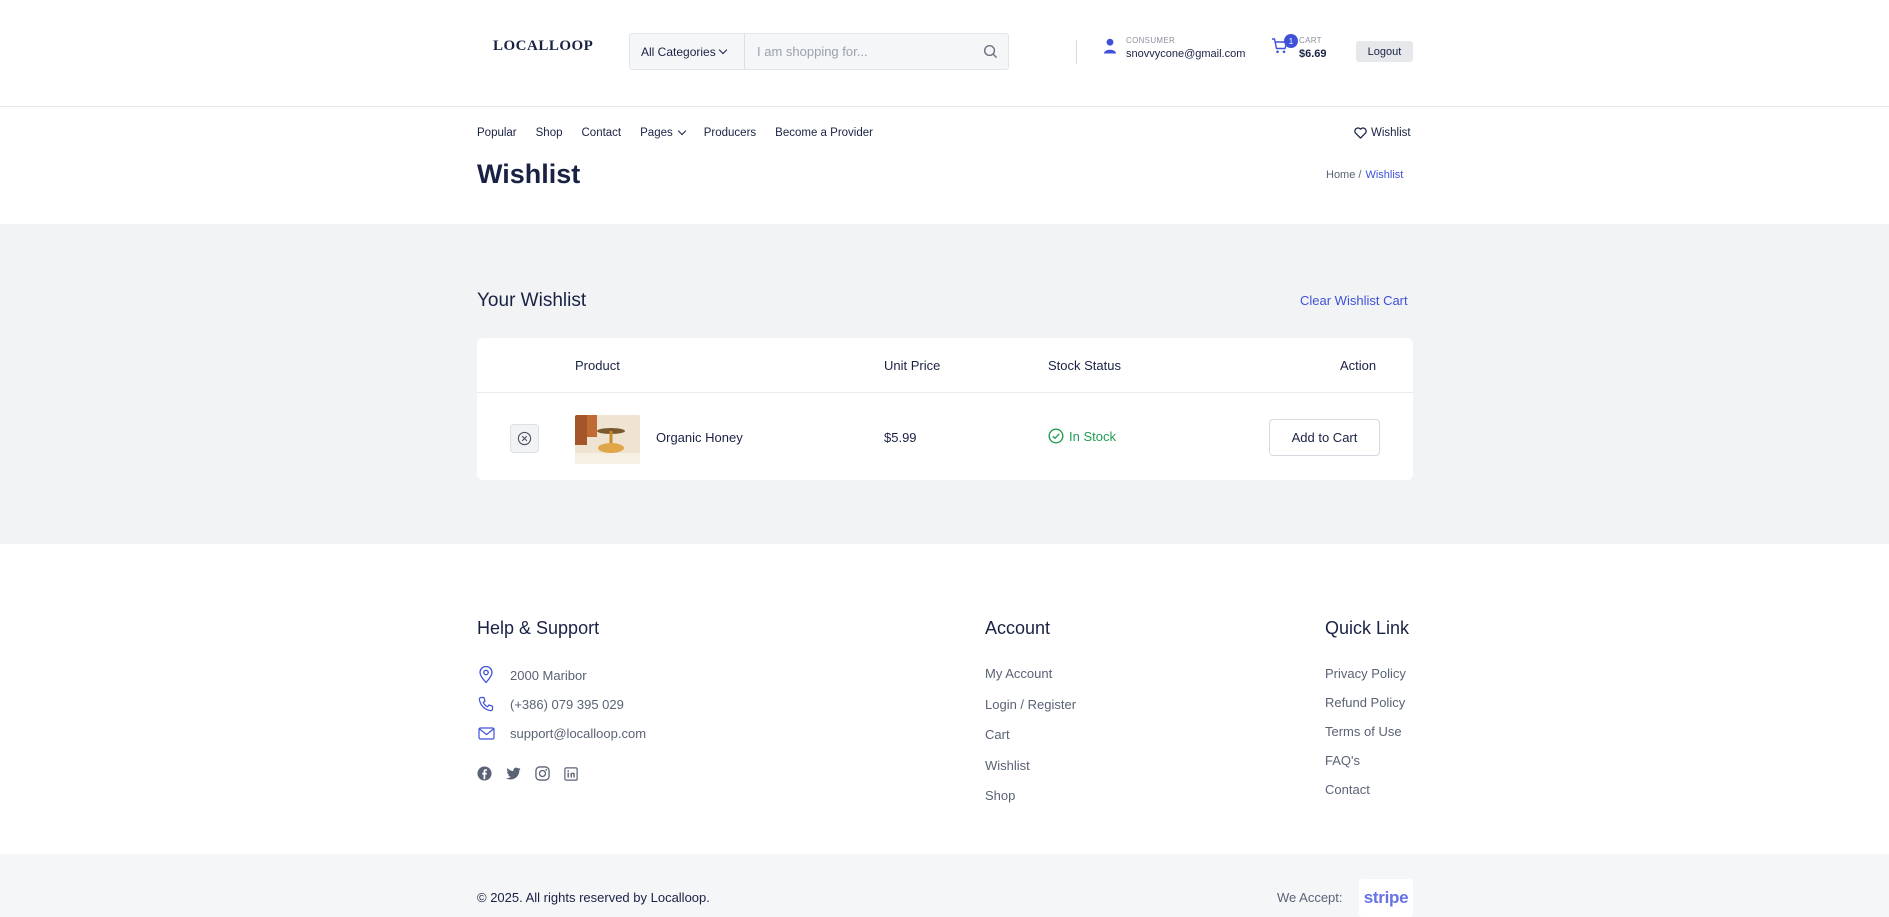  I want to click on logout-button: Logout, so click(1384, 51).